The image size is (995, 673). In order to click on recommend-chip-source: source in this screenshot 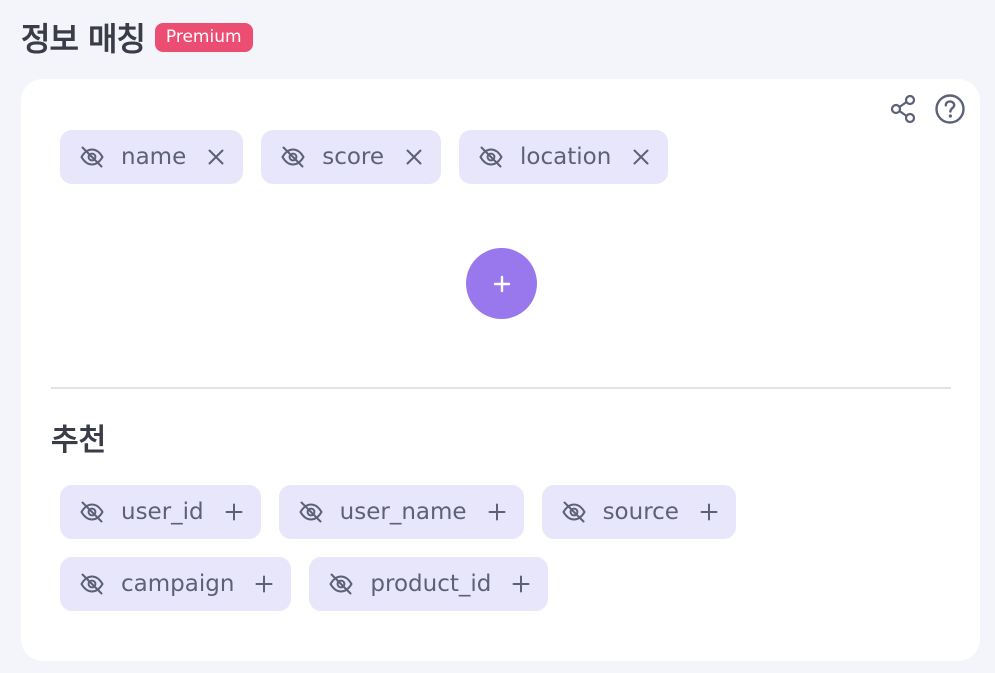, I will do `click(638, 512)`.